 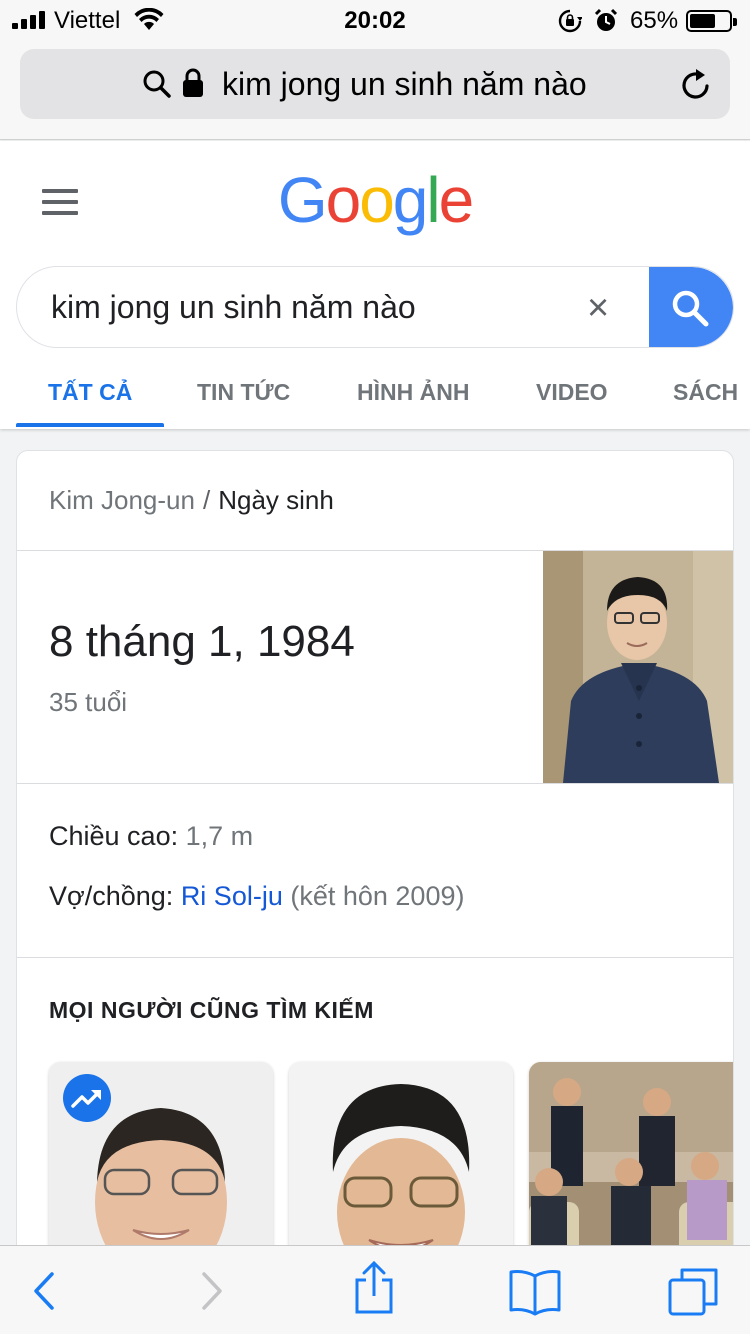 What do you see at coordinates (638, 667) in the screenshot?
I see `person-photo` at bounding box center [638, 667].